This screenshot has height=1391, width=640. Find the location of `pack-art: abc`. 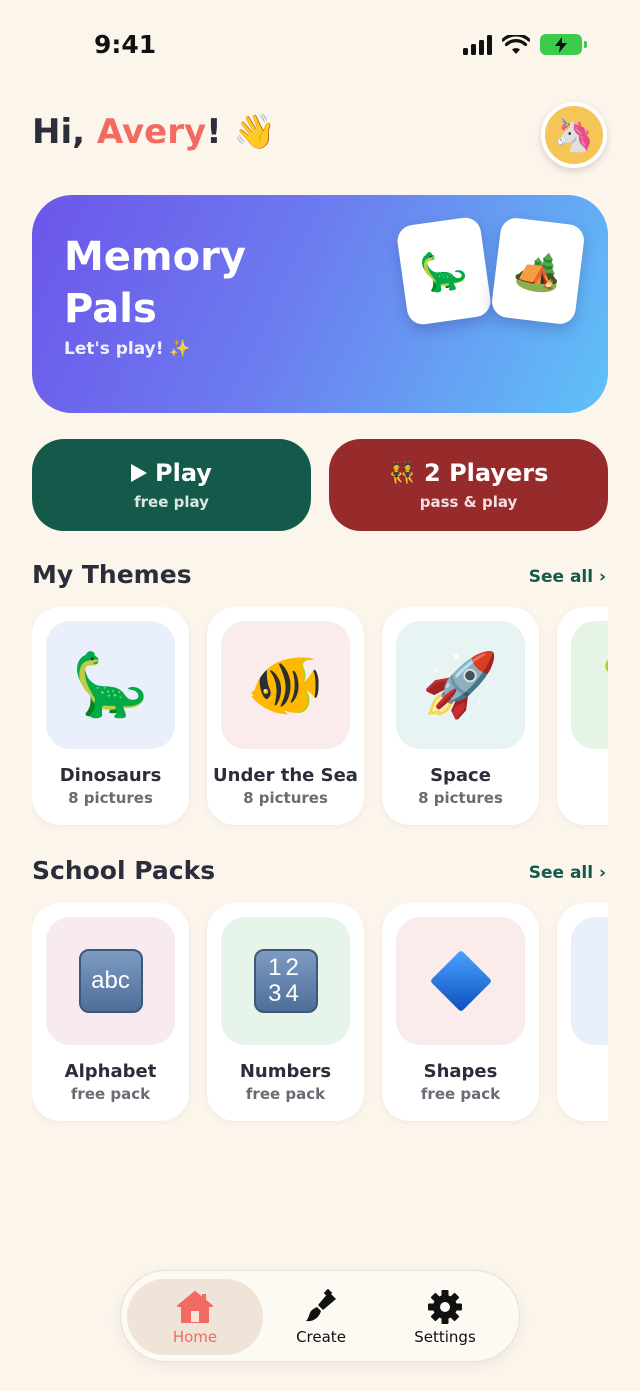

pack-art: abc is located at coordinates (110, 981).